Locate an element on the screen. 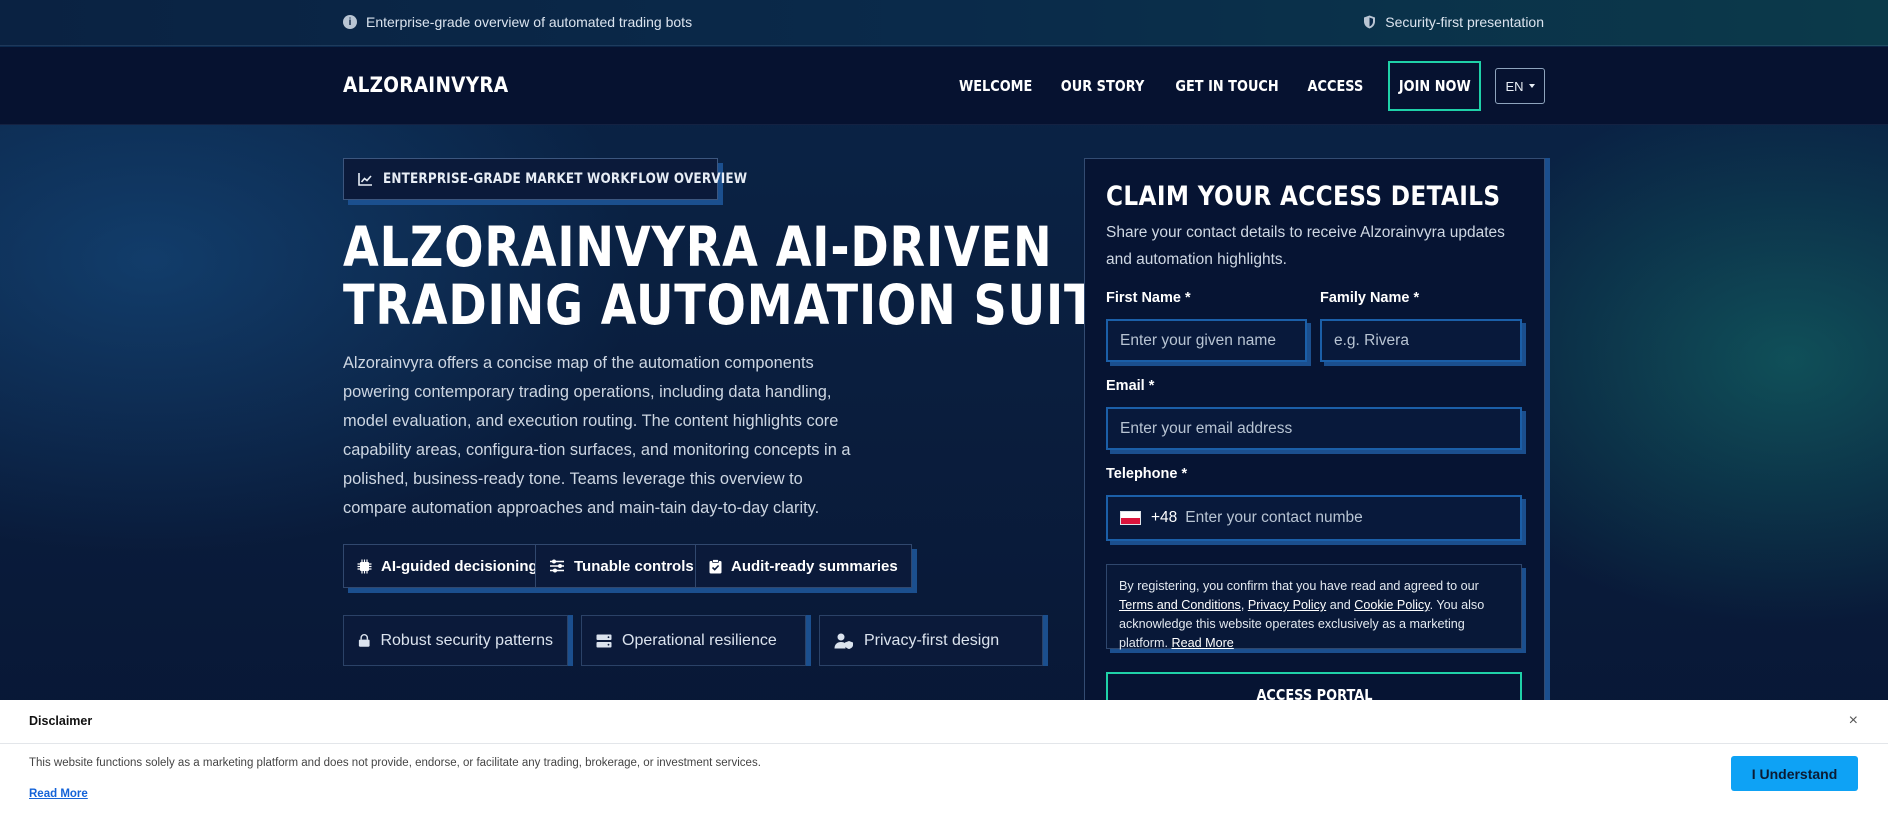  sliders-icon is located at coordinates (557, 566).